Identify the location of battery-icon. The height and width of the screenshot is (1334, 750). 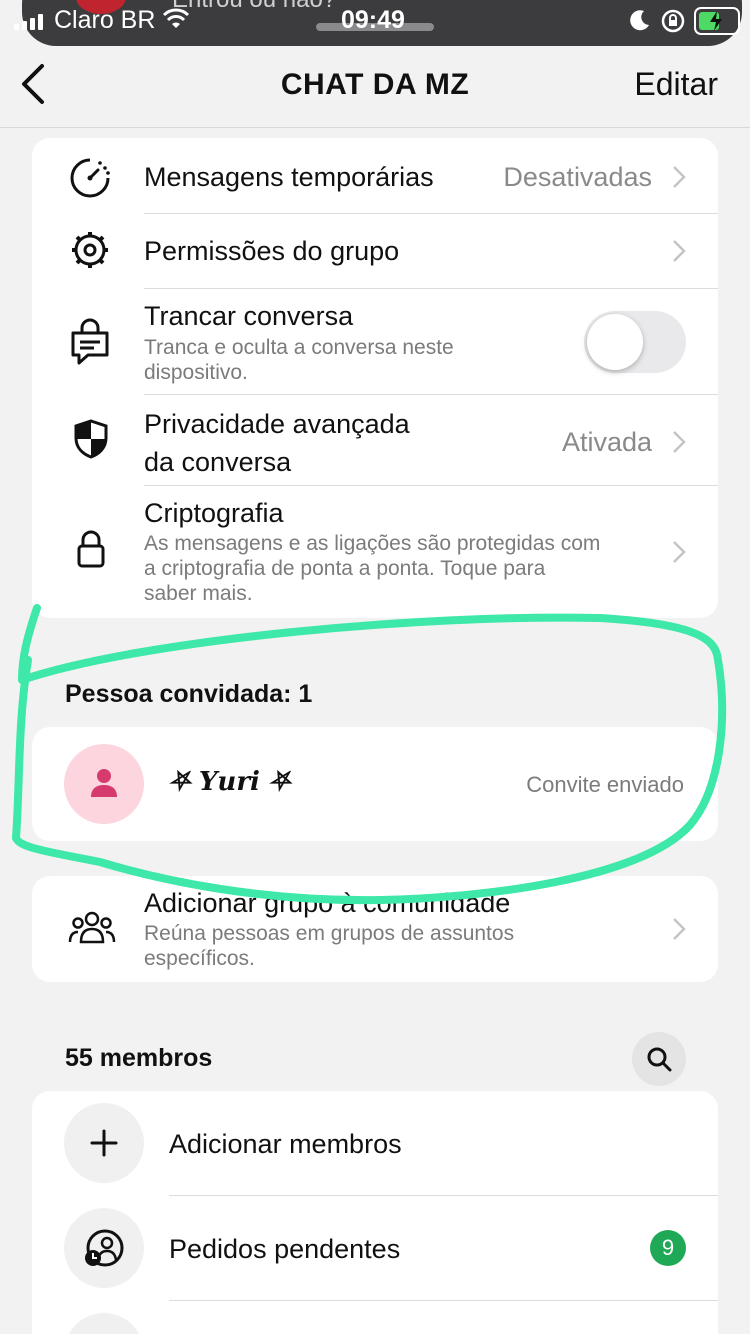
(717, 21).